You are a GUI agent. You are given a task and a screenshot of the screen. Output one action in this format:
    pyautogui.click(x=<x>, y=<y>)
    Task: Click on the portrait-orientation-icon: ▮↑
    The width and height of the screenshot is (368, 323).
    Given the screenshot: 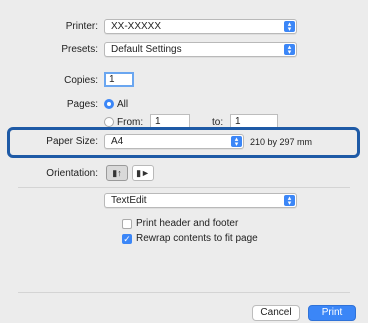 What is the action you would take?
    pyautogui.click(x=117, y=173)
    